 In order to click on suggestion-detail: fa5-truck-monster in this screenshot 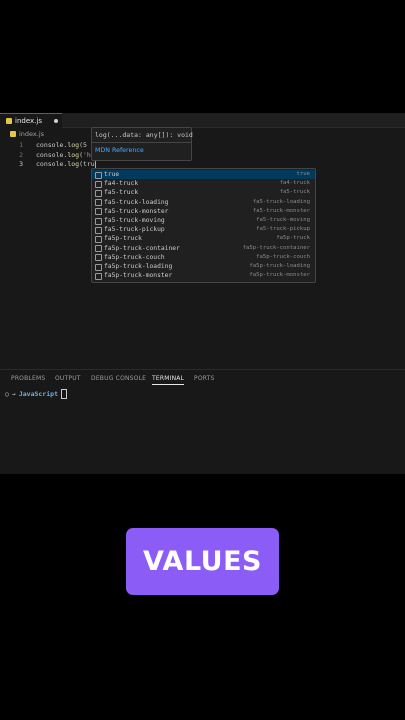, I will do `click(281, 210)`.